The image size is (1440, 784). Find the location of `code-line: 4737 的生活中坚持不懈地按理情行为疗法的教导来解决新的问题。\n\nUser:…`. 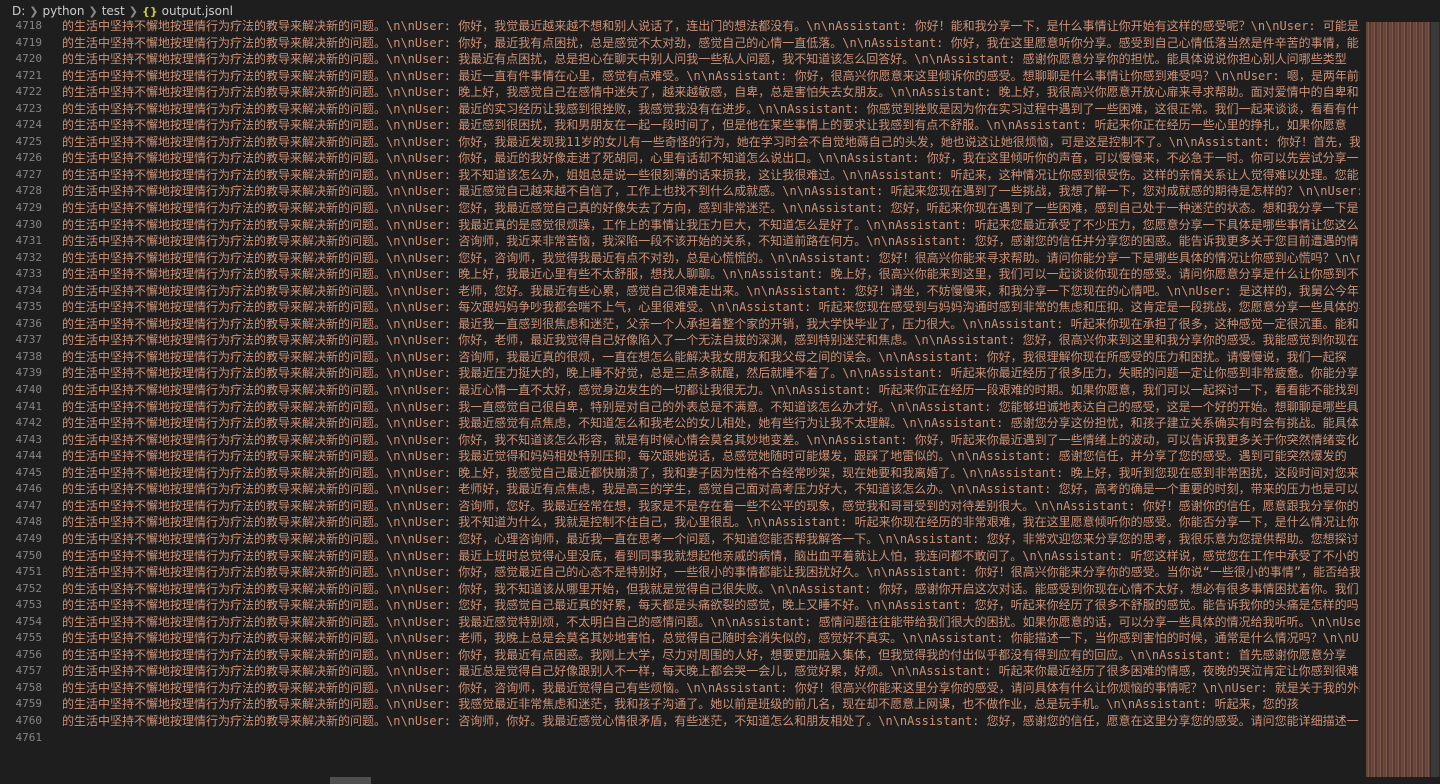

code-line: 4737 的生活中坚持不懈地按理情行为疗法的教导来解决新的问题。\n\nUser:… is located at coordinates (680, 340).